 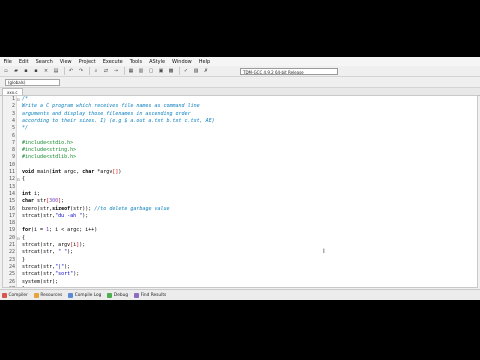 I want to click on close-icon: ×, so click(x=46, y=71).